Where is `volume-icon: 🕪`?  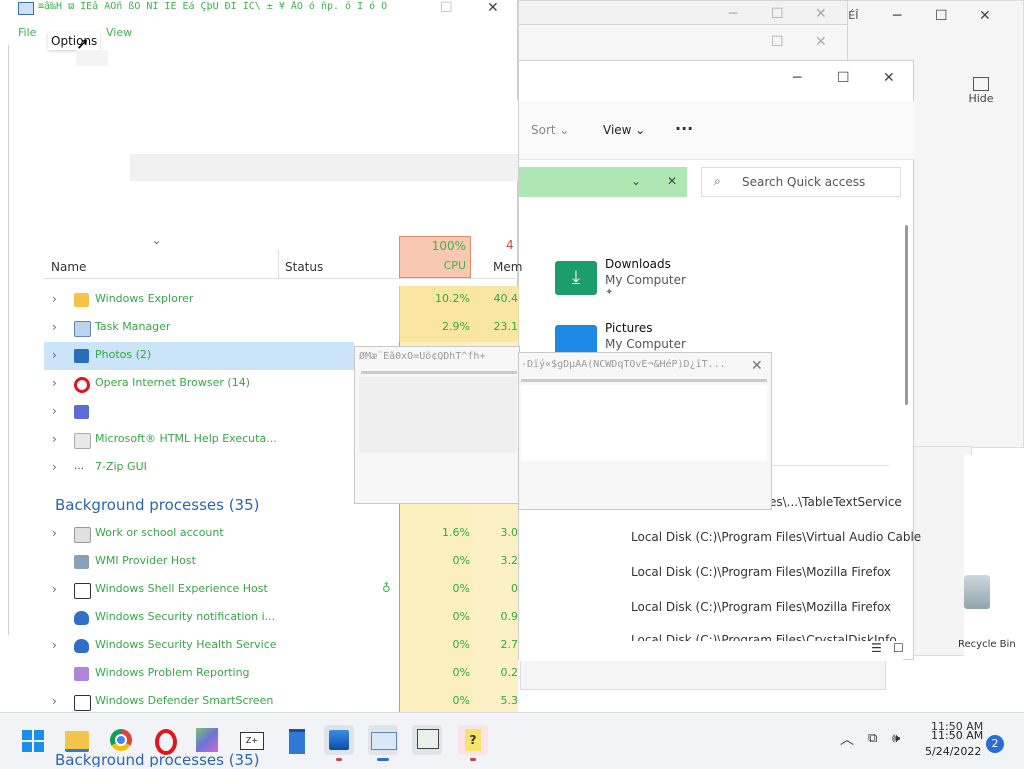
volume-icon: 🕪 is located at coordinates (896, 738).